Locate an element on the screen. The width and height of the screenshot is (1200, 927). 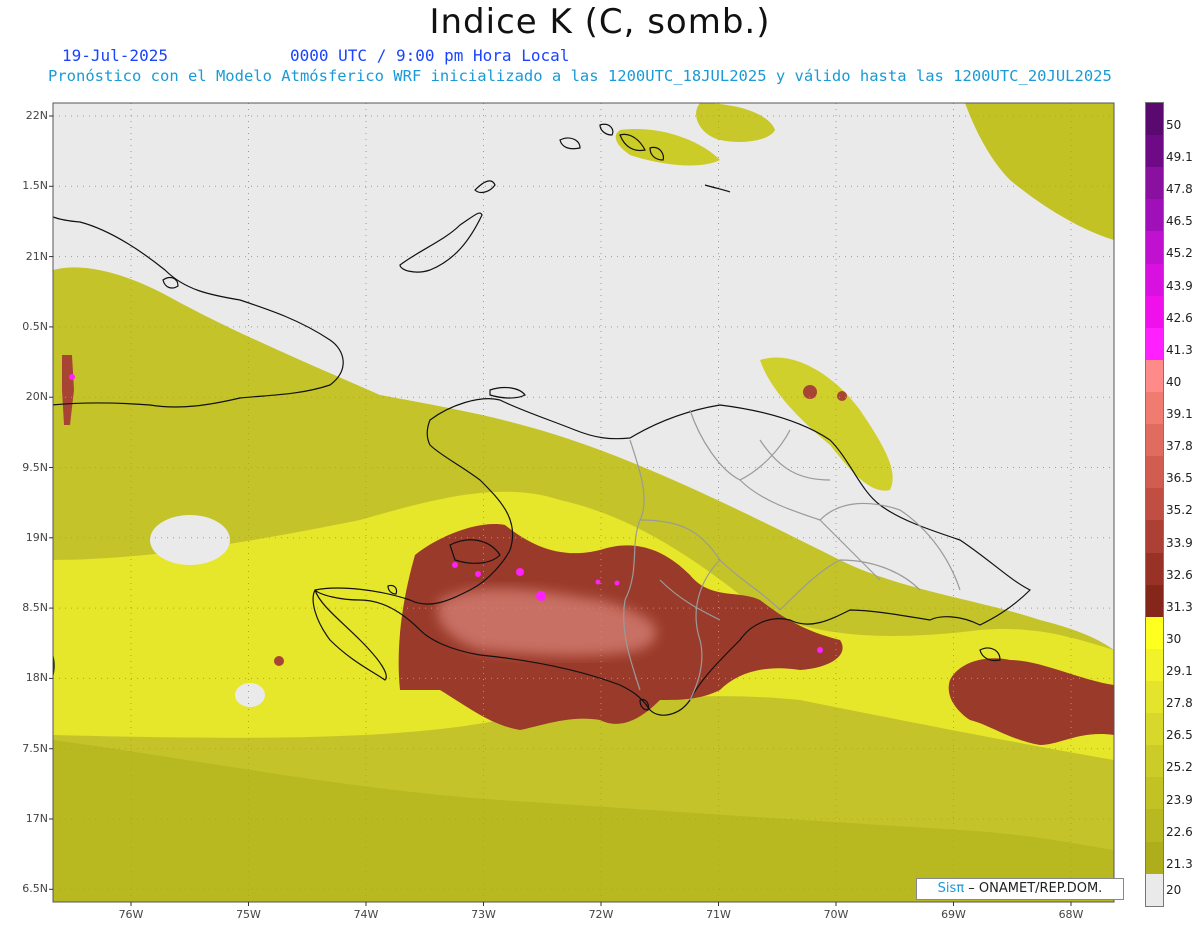
colorbar-level-label: 22.6 is located at coordinates (1179, 831).